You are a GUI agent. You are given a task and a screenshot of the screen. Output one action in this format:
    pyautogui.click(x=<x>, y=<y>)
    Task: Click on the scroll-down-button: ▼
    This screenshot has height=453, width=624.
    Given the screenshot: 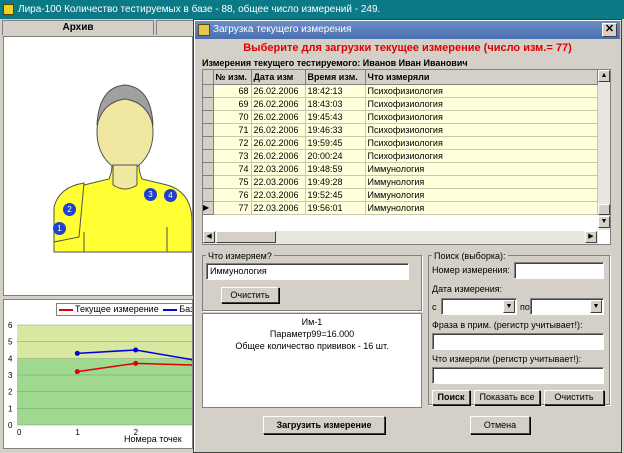 What is the action you would take?
    pyautogui.click(x=604, y=222)
    